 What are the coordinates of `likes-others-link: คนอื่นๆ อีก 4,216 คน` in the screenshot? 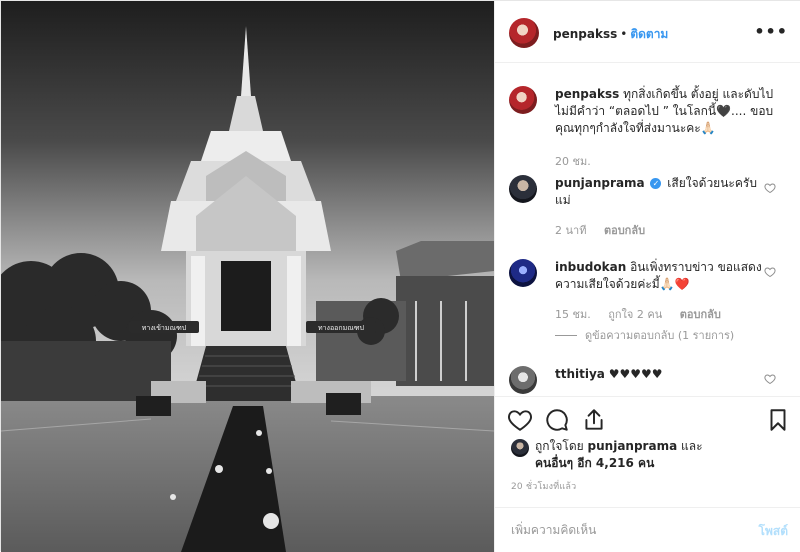 It's located at (594, 463).